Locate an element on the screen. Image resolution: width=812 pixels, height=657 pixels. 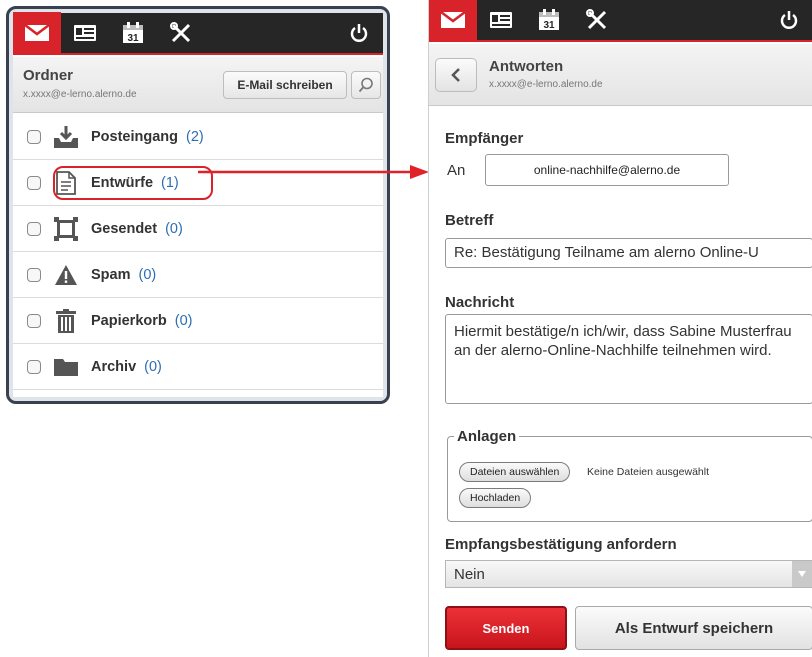
upload-button: Hochladen is located at coordinates (495, 498).